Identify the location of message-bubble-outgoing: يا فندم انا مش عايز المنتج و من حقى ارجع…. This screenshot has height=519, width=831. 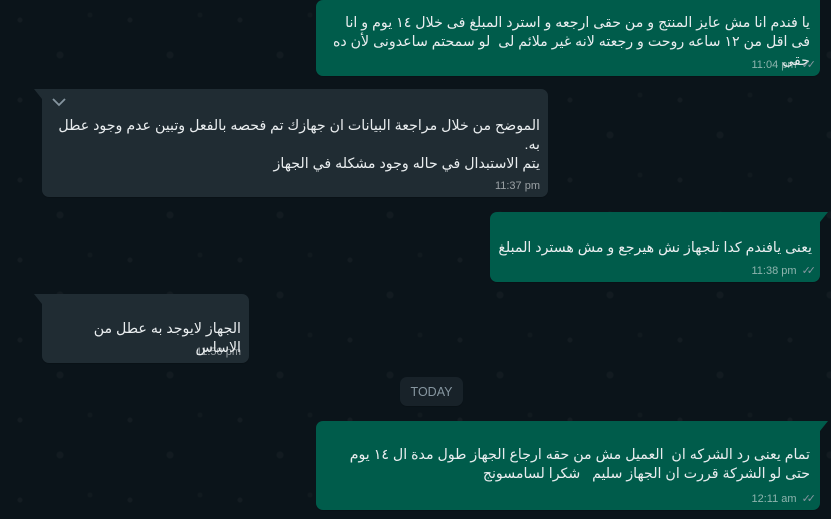
(568, 38).